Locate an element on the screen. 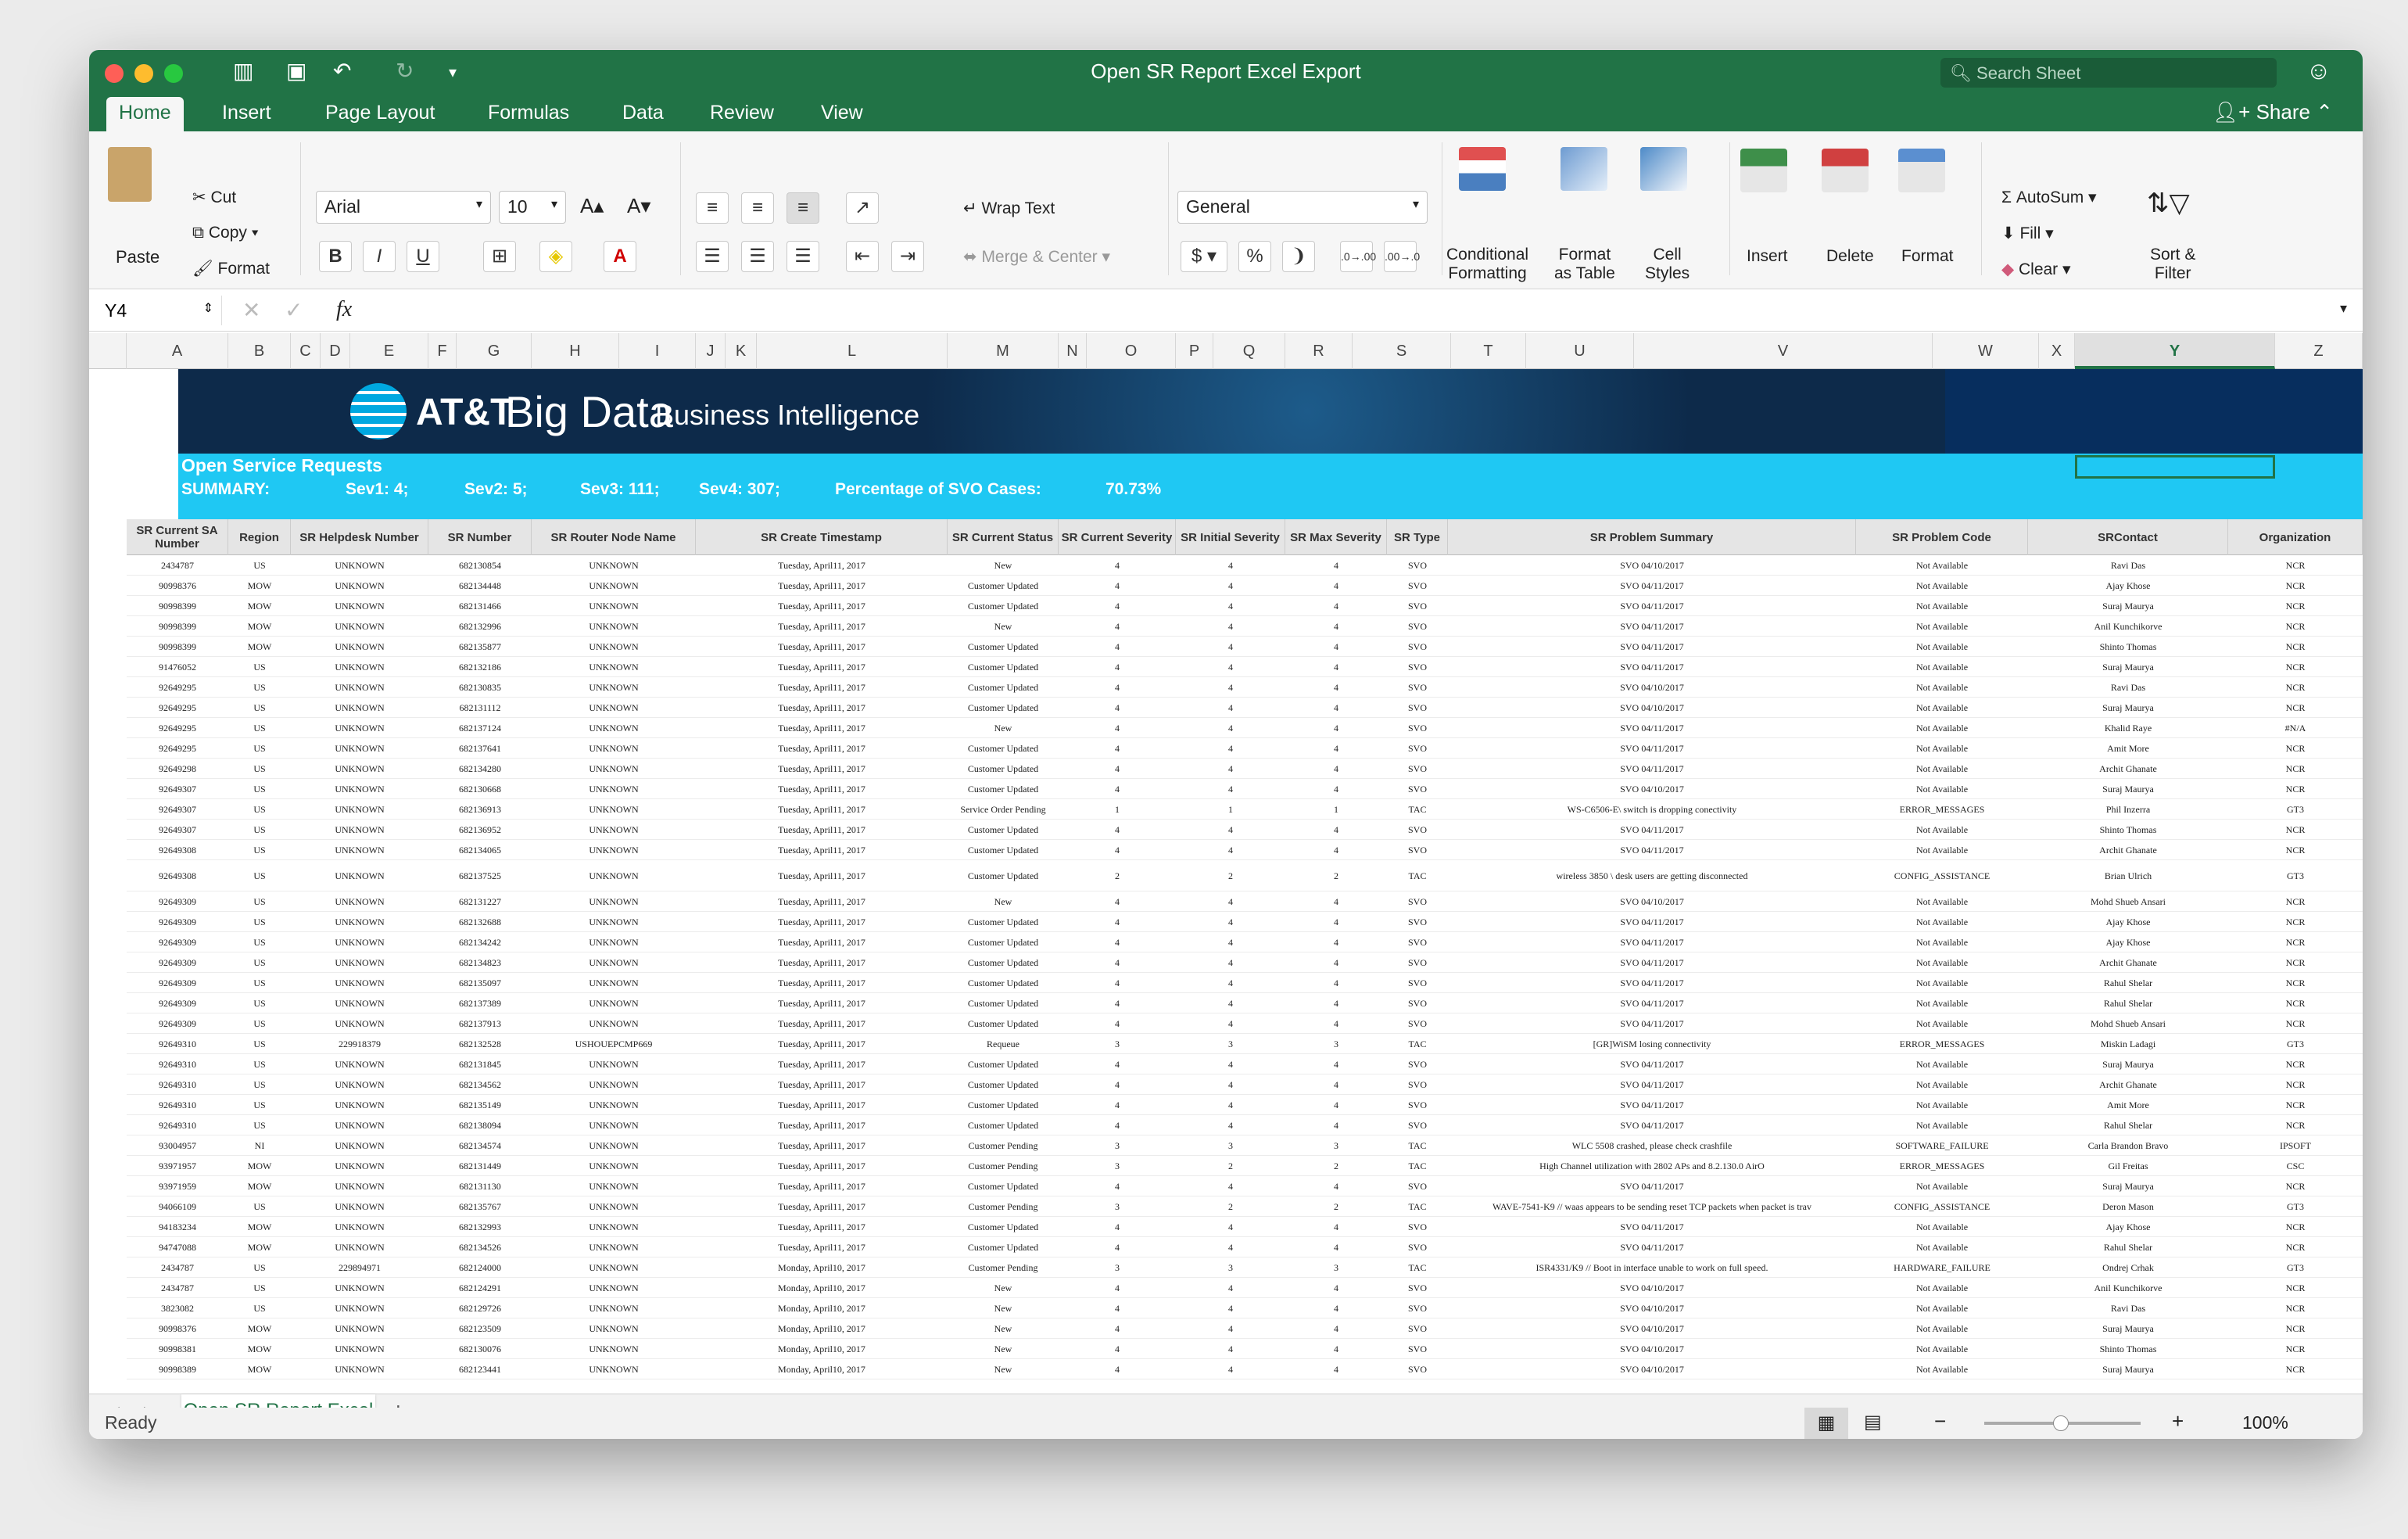 This screenshot has width=2408, height=1539. table-cell: 92649298 is located at coordinates (178, 769).